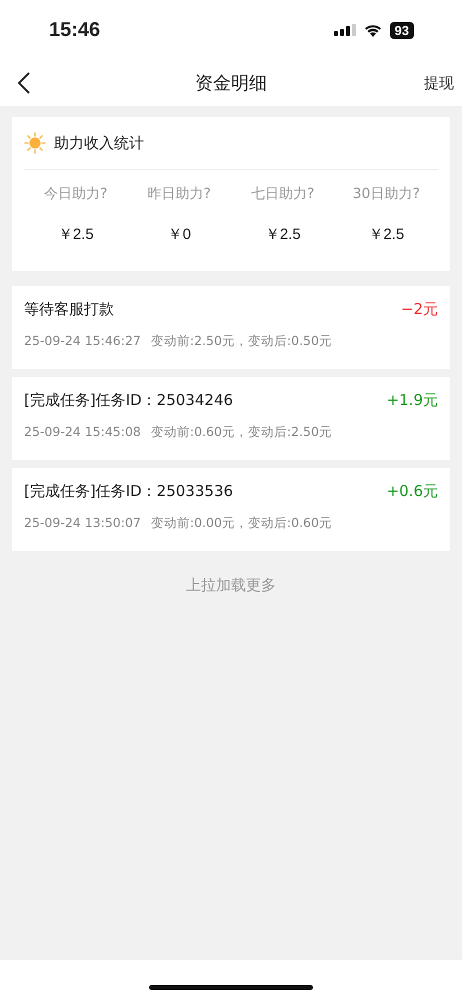 The width and height of the screenshot is (462, 1000). Describe the element at coordinates (282, 194) in the screenshot. I see `stat-label: 七日助力?` at that location.